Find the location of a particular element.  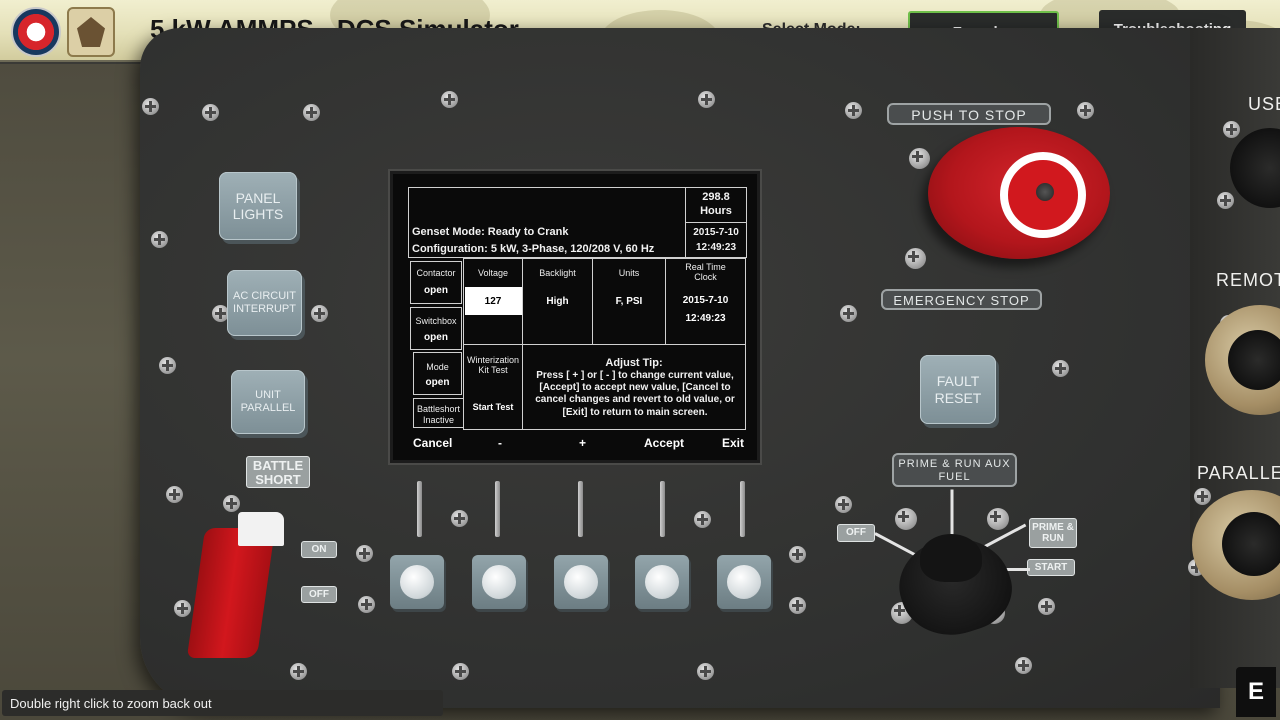

ac-circuit-interrupt-button: AC CIRCUIT INTERRUPT is located at coordinates (264, 303).